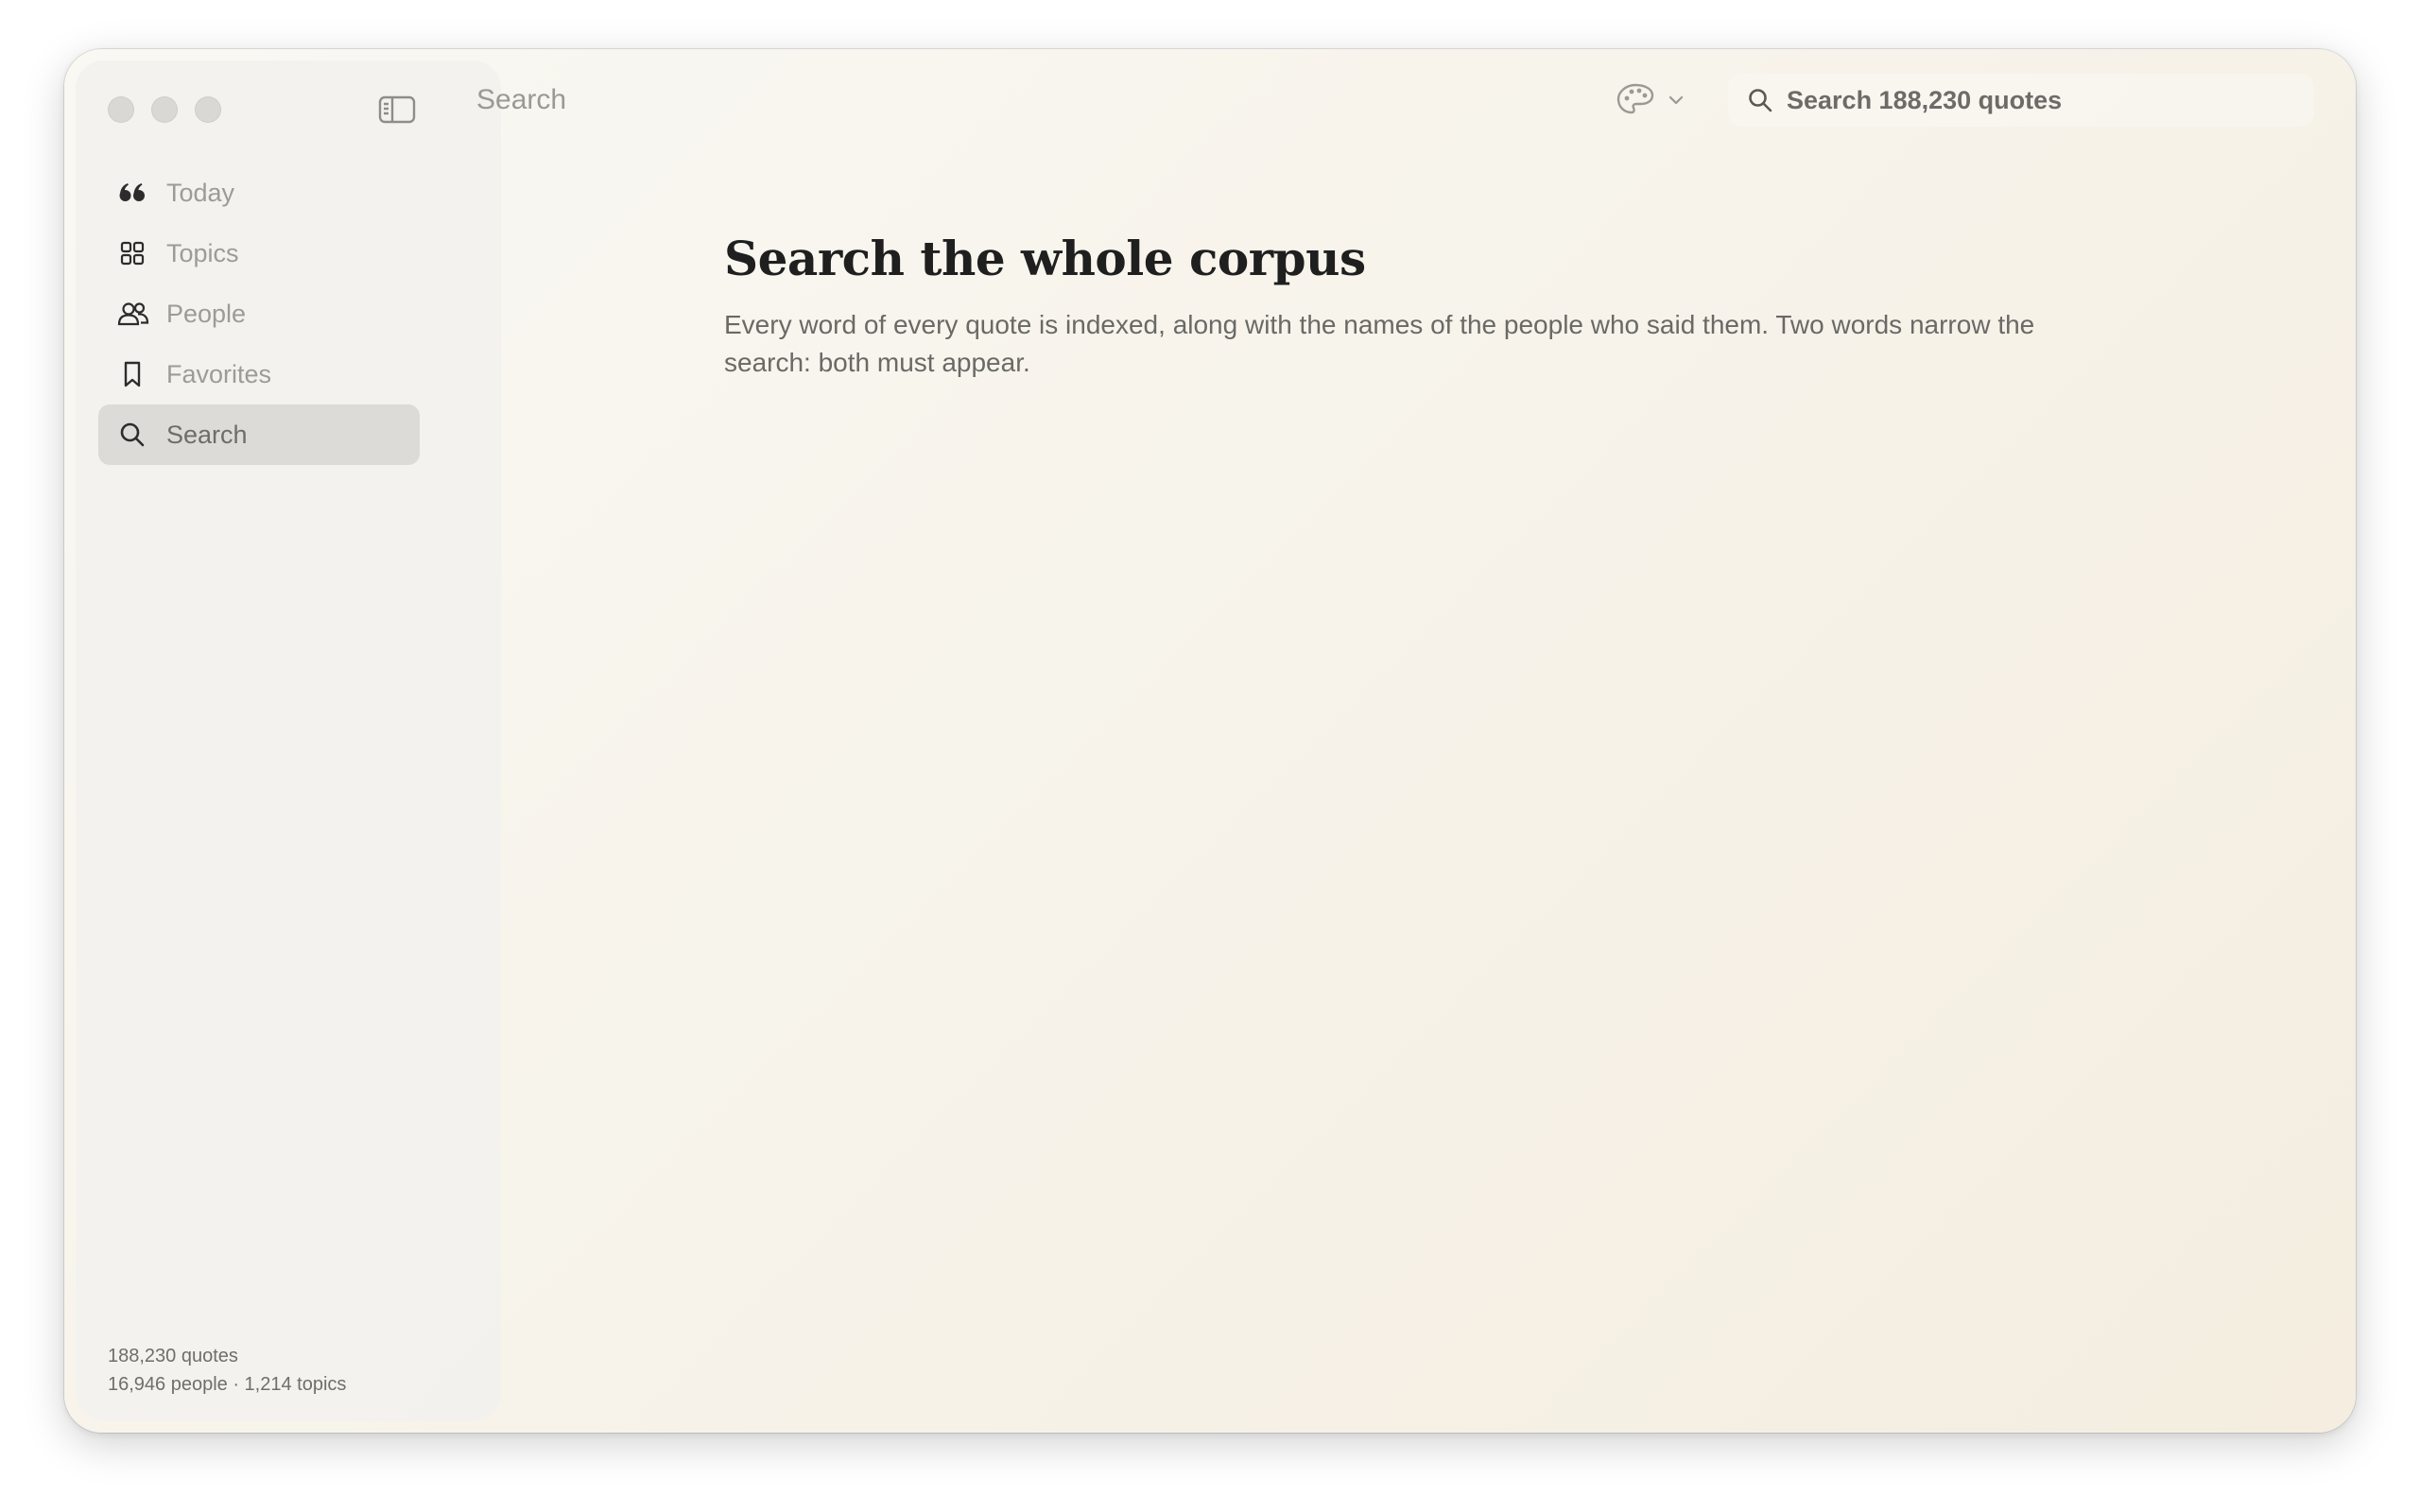  I want to click on window-close-button, so click(121, 109).